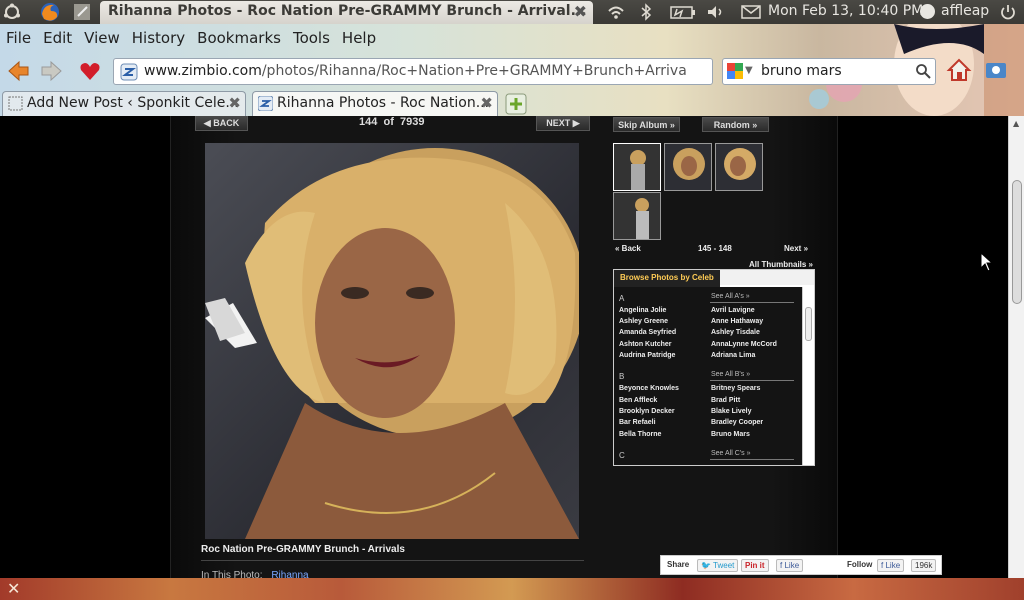 This screenshot has width=1024, height=600. What do you see at coordinates (311, 38) in the screenshot?
I see `menu-tools: Tools` at bounding box center [311, 38].